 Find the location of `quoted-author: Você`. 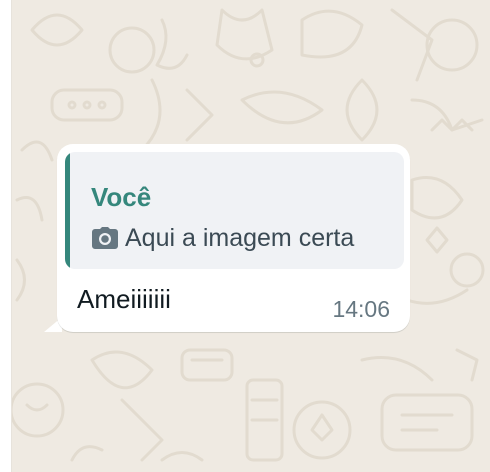

quoted-author: Você is located at coordinates (121, 197).